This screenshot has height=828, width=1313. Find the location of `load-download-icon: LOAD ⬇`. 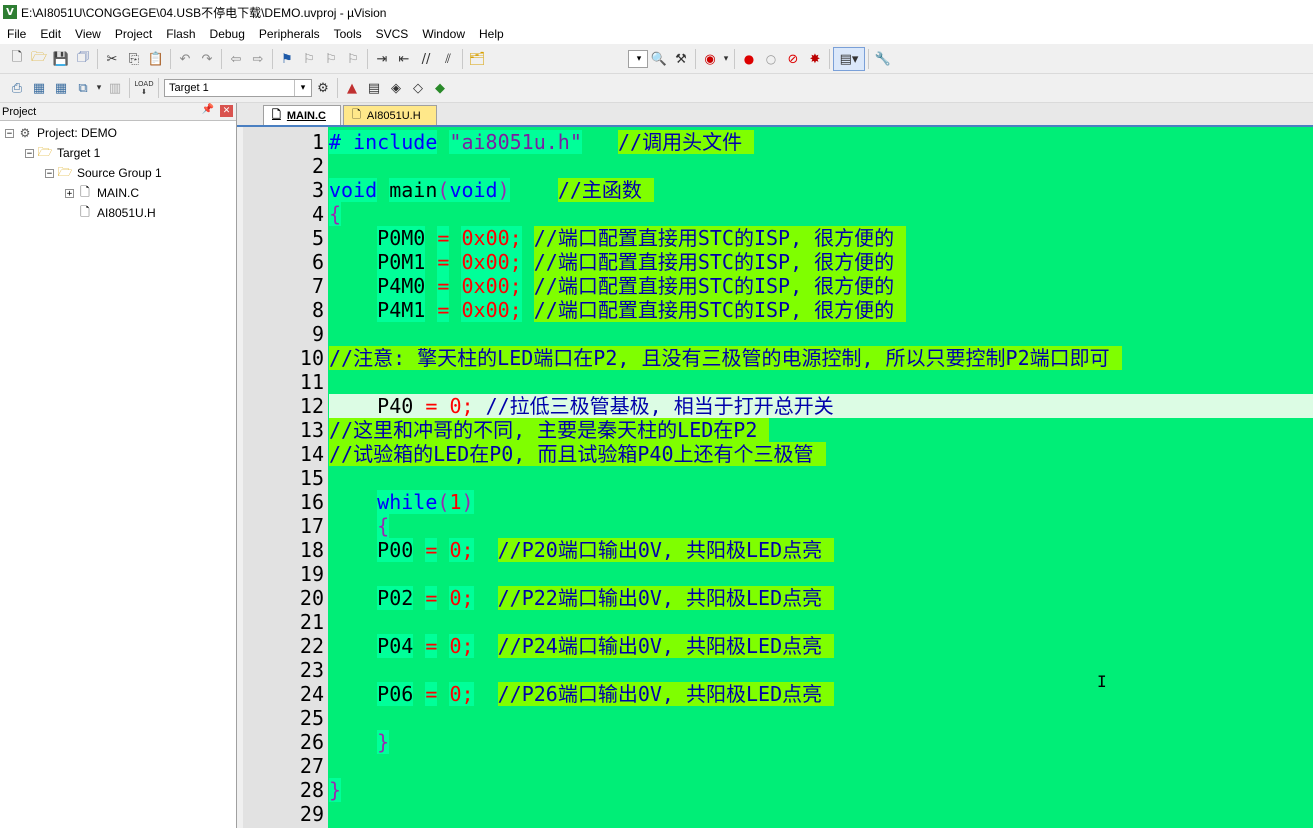

load-download-icon: LOAD ⬇ is located at coordinates (144, 88).